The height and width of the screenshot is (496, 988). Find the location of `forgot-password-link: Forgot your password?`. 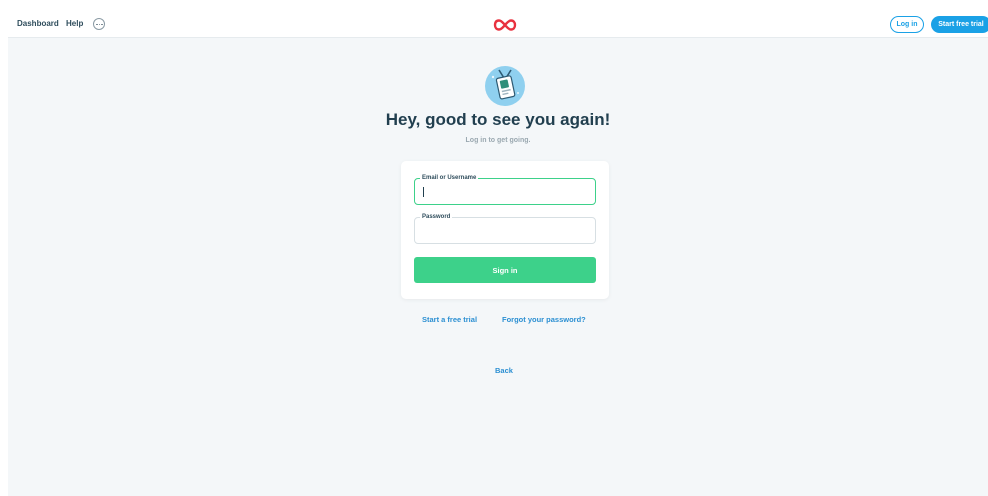

forgot-password-link: Forgot your password? is located at coordinates (544, 319).